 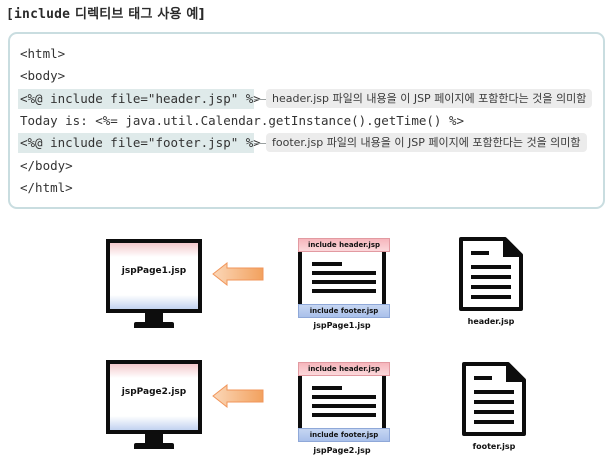 What do you see at coordinates (494, 446) in the screenshot?
I see `document-caption: footer.jsp` at bounding box center [494, 446].